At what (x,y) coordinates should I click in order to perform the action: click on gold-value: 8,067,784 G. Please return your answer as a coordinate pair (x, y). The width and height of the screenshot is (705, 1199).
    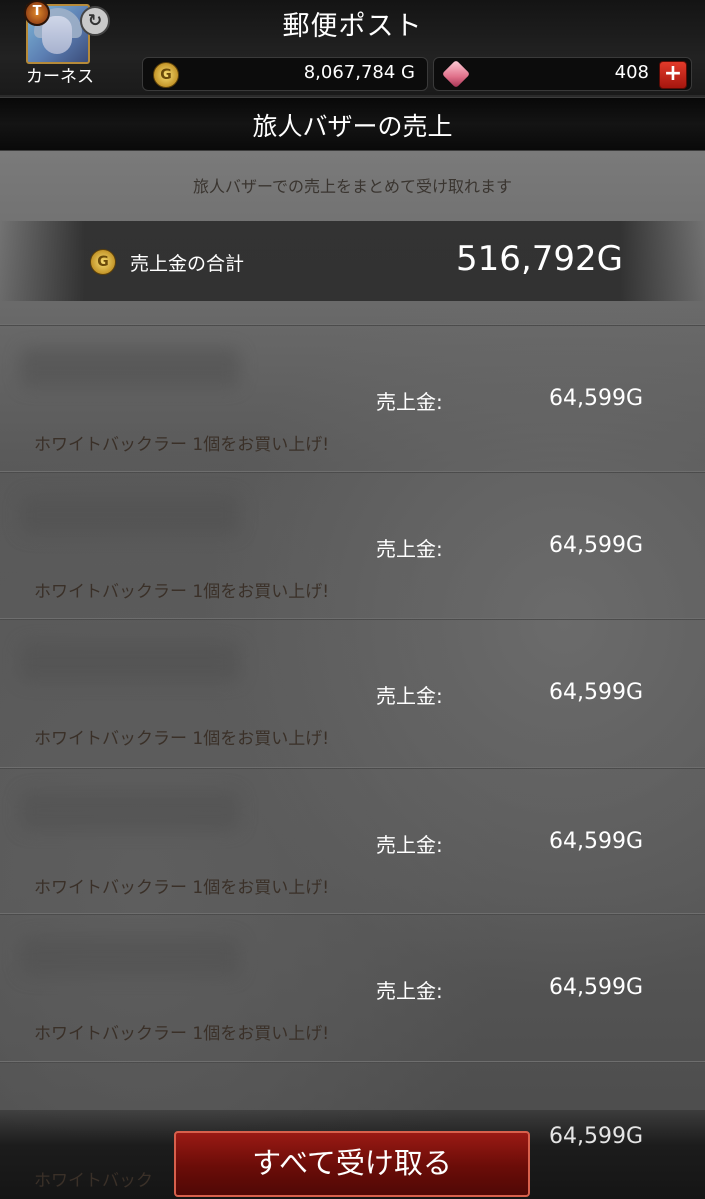
    Looking at the image, I should click on (359, 72).